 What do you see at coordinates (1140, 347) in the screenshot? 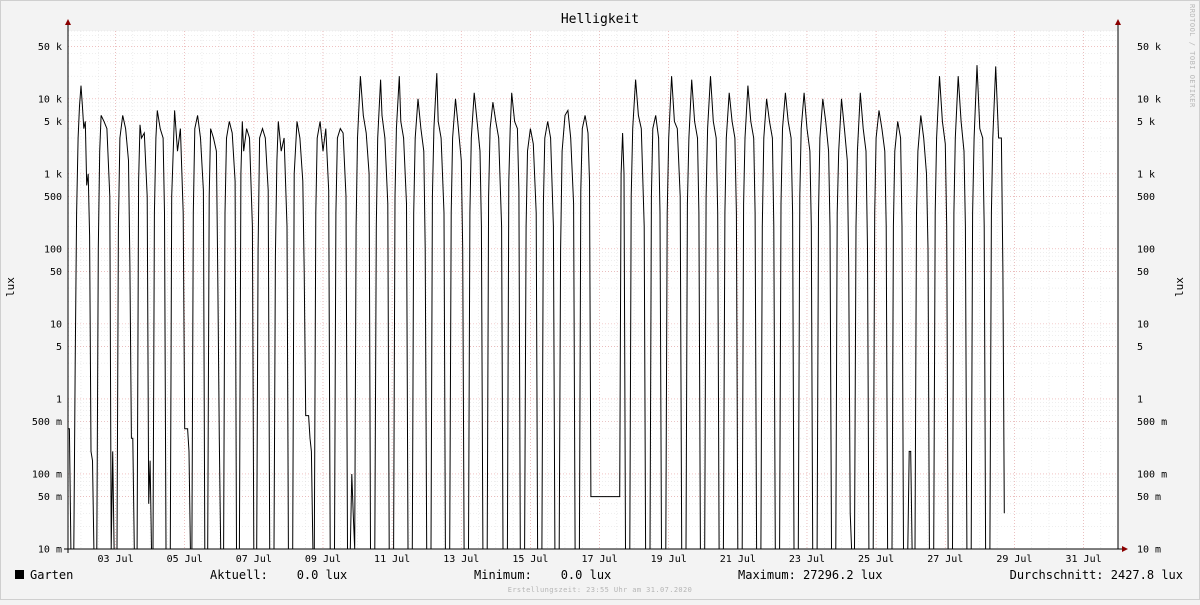
I see `y-tick-label-right: 5` at bounding box center [1140, 347].